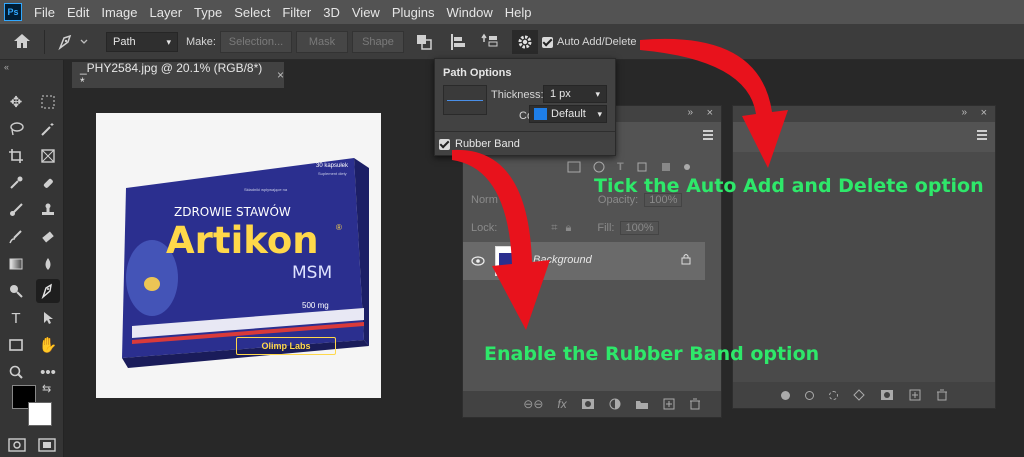  Describe the element at coordinates (652, 354) in the screenshot. I see `annotation-rubber-band: Enable the Rubber Band option` at that location.